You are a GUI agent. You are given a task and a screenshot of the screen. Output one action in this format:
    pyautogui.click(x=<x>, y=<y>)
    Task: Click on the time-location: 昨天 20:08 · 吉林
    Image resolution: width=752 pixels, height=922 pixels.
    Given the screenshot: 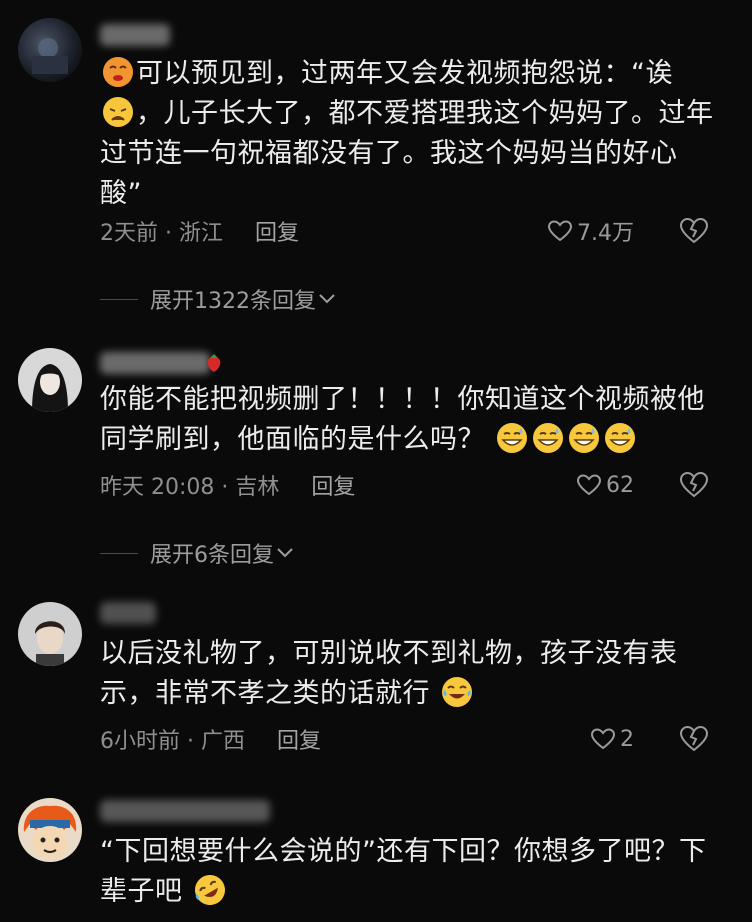 What is the action you would take?
    pyautogui.click(x=190, y=487)
    